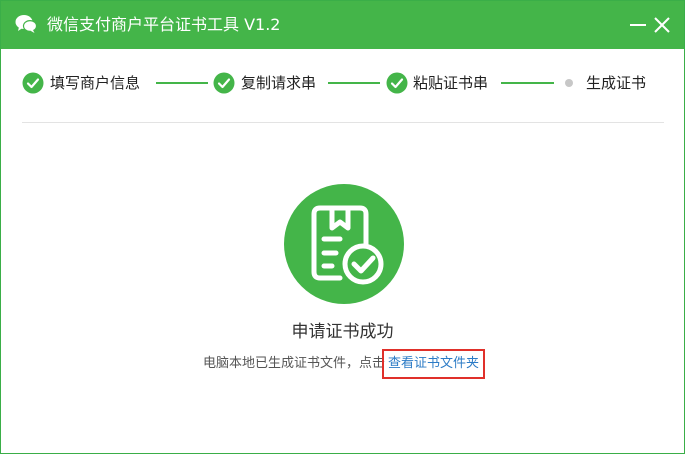  I want to click on close-icon, so click(662, 25).